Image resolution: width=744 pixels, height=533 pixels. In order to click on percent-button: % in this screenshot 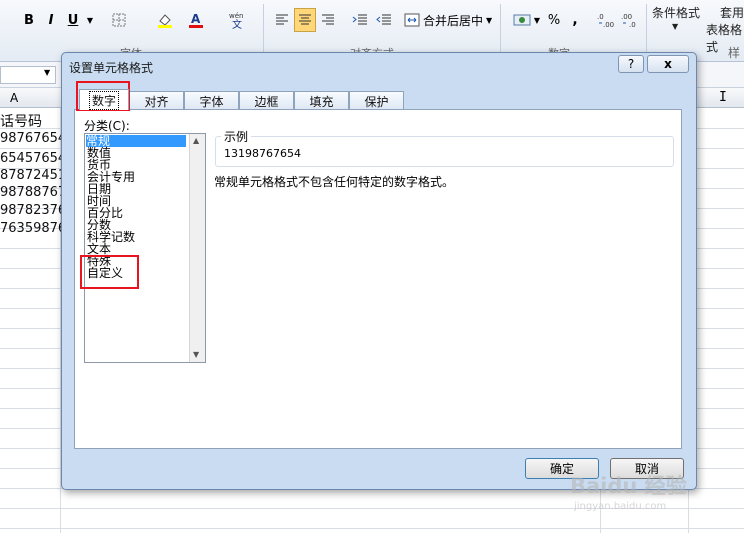, I will do `click(554, 20)`.